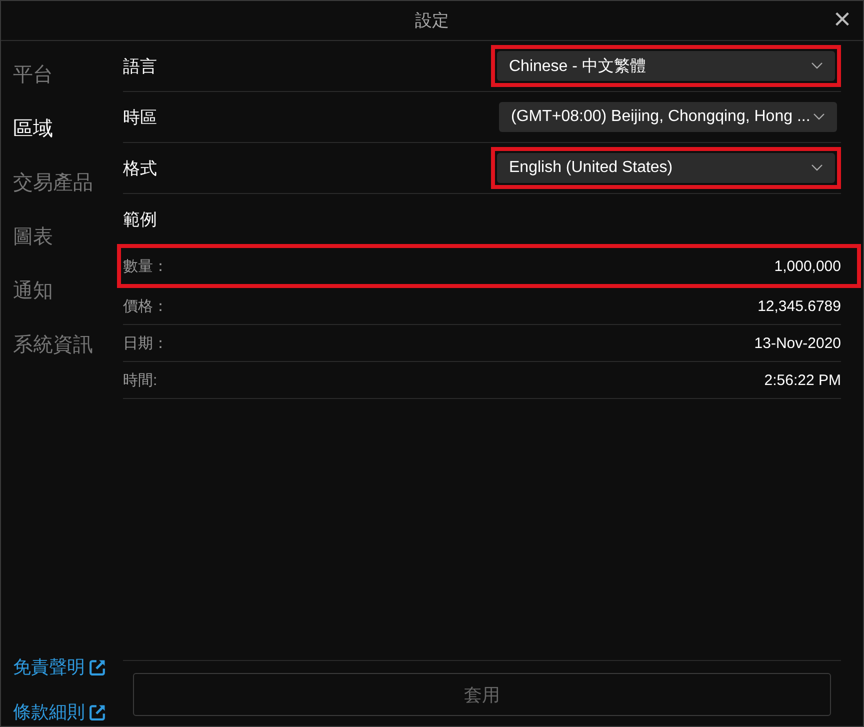 The width and height of the screenshot is (864, 727). Describe the element at coordinates (140, 219) in the screenshot. I see `section-title: 範例` at that location.